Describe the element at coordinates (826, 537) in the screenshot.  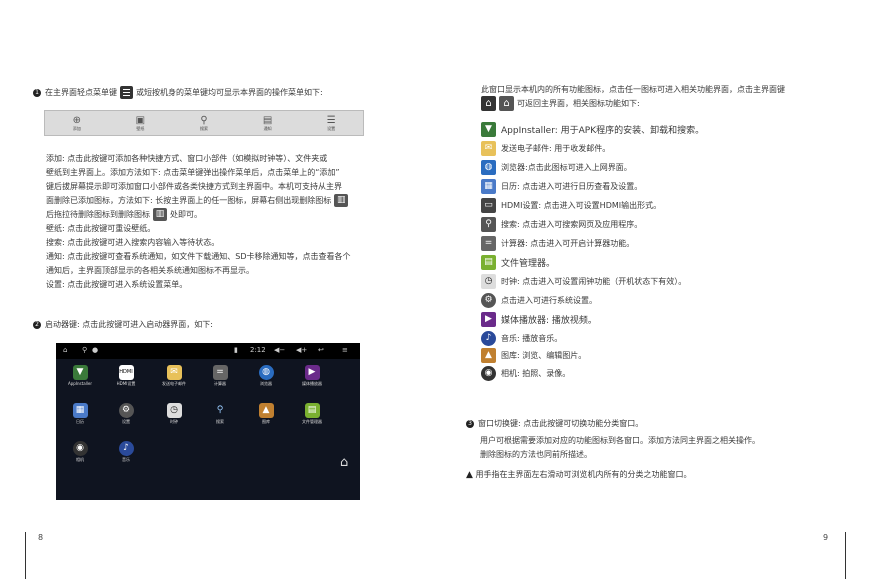
I see `page-number: 9` at that location.